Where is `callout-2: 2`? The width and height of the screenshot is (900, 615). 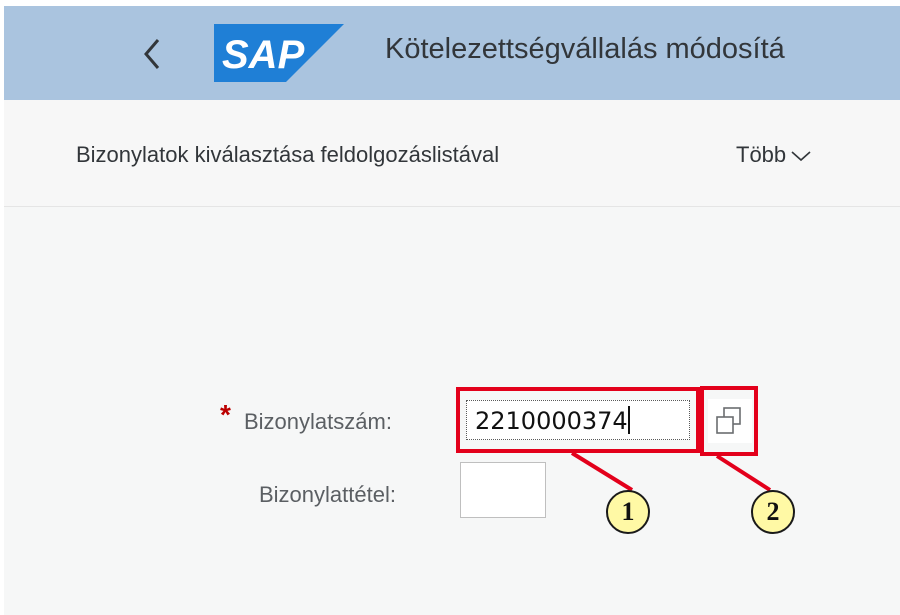 callout-2: 2 is located at coordinates (773, 512).